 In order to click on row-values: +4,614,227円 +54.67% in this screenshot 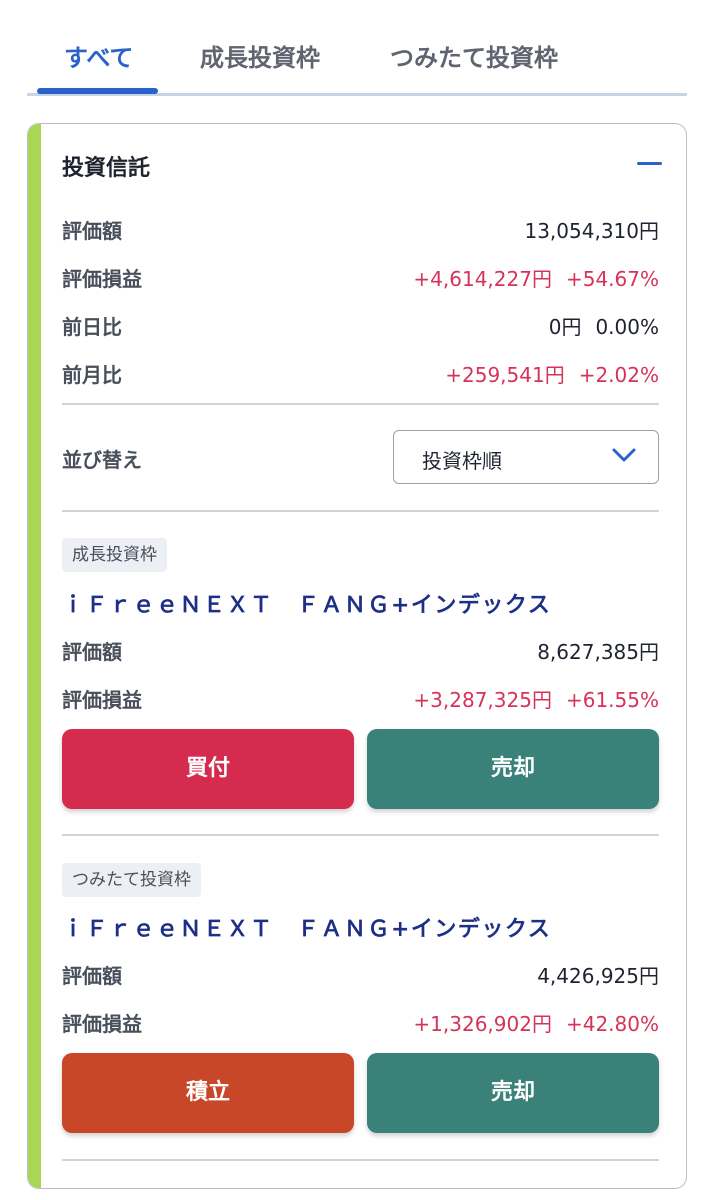, I will do `click(536, 277)`.